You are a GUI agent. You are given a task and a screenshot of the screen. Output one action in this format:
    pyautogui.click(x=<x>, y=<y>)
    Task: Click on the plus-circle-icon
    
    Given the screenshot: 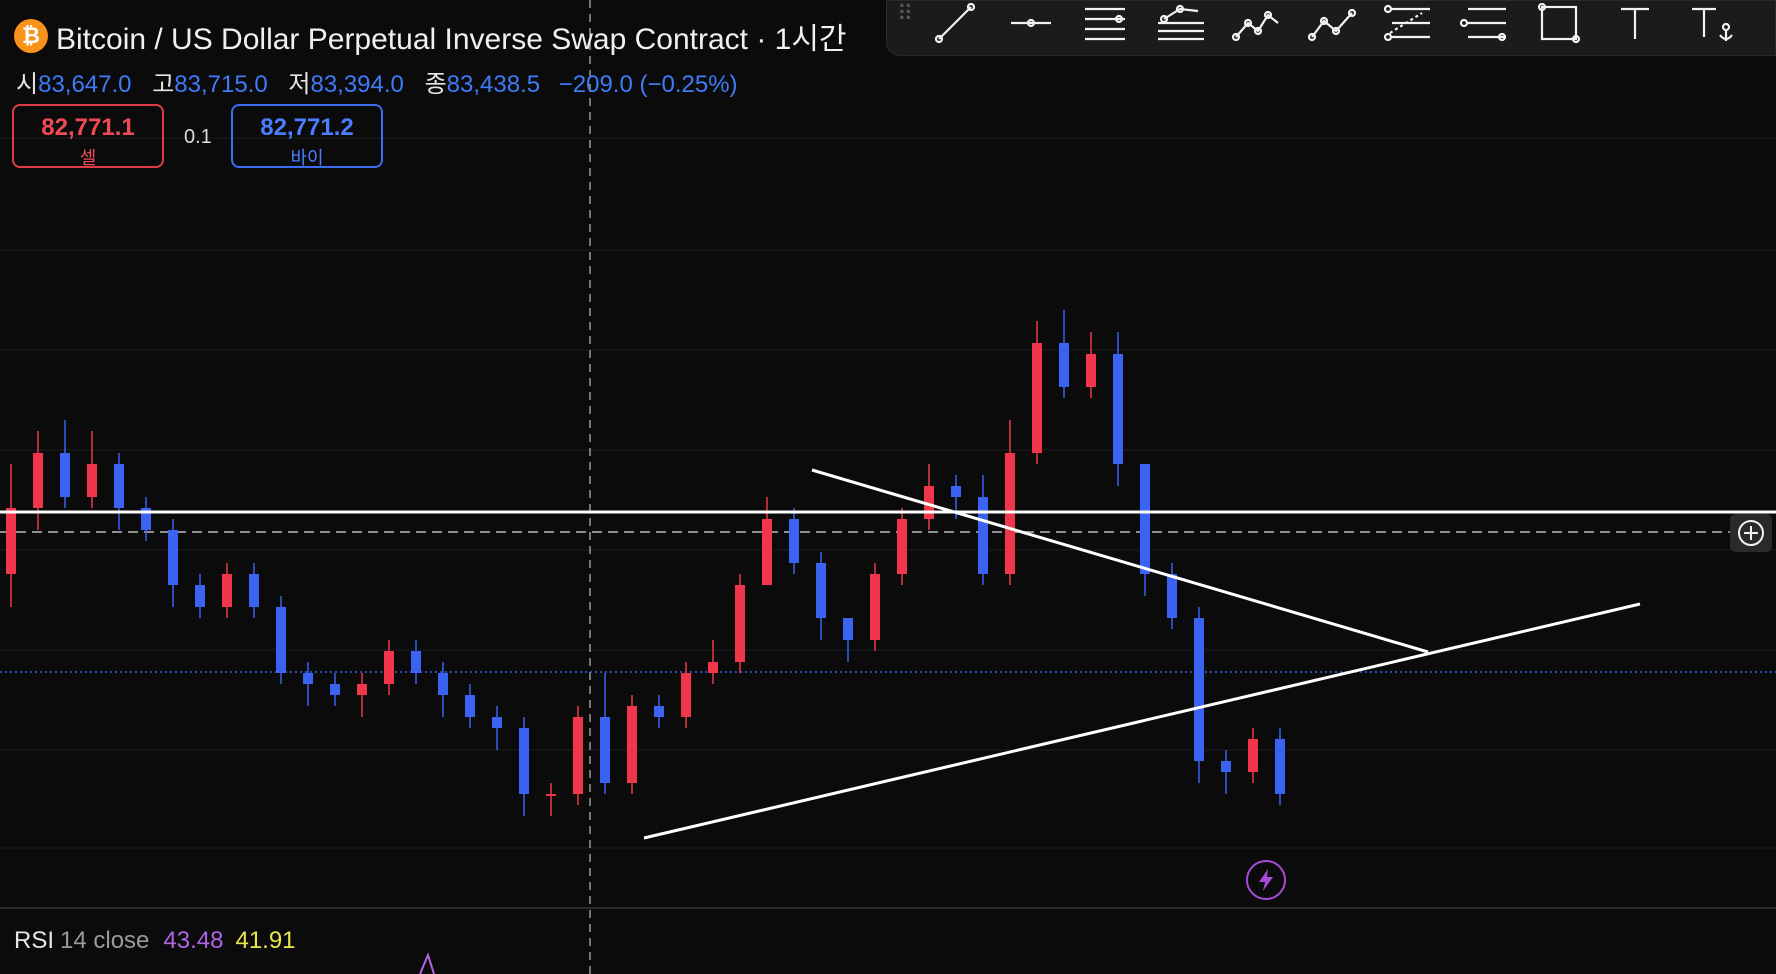 What is the action you would take?
    pyautogui.click(x=1751, y=533)
    